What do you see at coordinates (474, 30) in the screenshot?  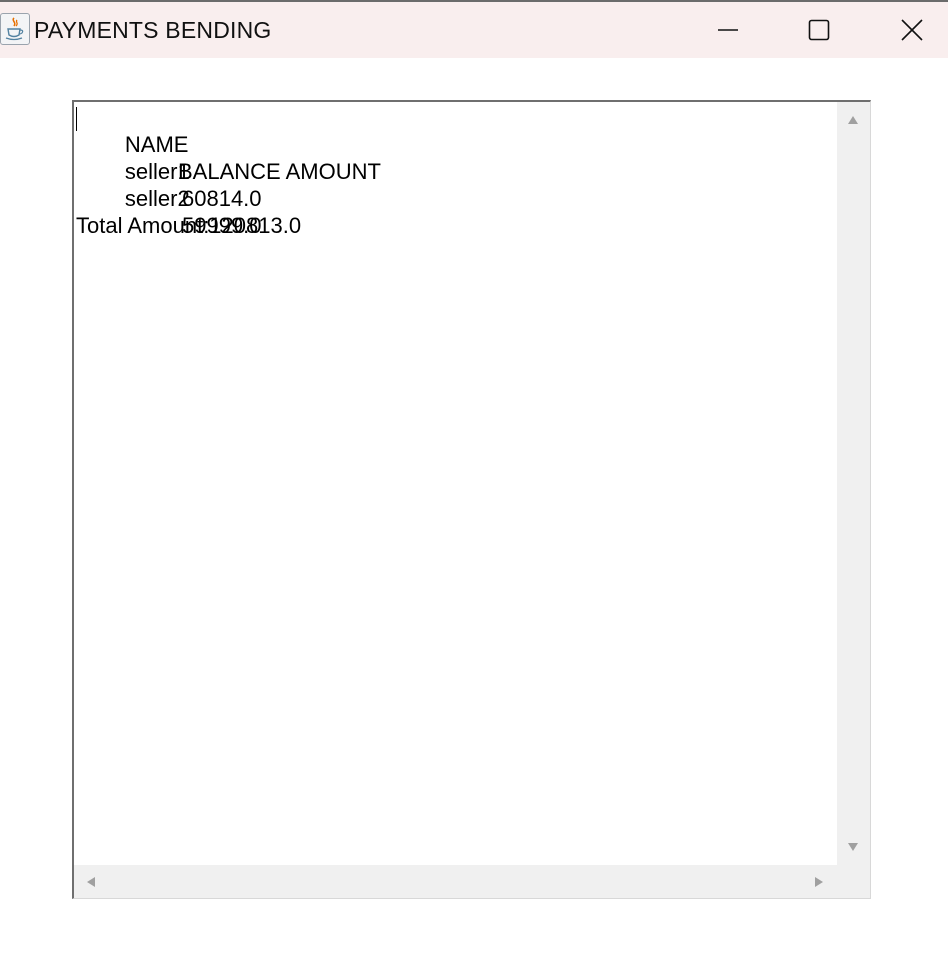 I see `title-bar: PAYMENTS BENDING` at bounding box center [474, 30].